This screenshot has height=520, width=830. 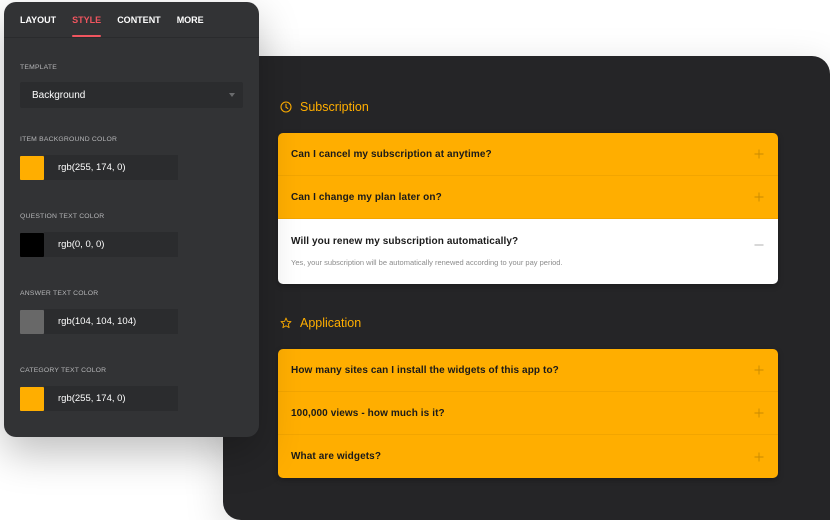 What do you see at coordinates (38, 26) in the screenshot?
I see `tab-layout: LAYOUT` at bounding box center [38, 26].